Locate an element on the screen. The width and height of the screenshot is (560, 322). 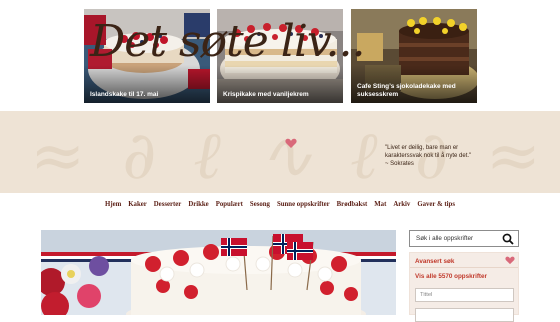
nav-item-gaver-tips: Gaver & tips is located at coordinates (436, 207).